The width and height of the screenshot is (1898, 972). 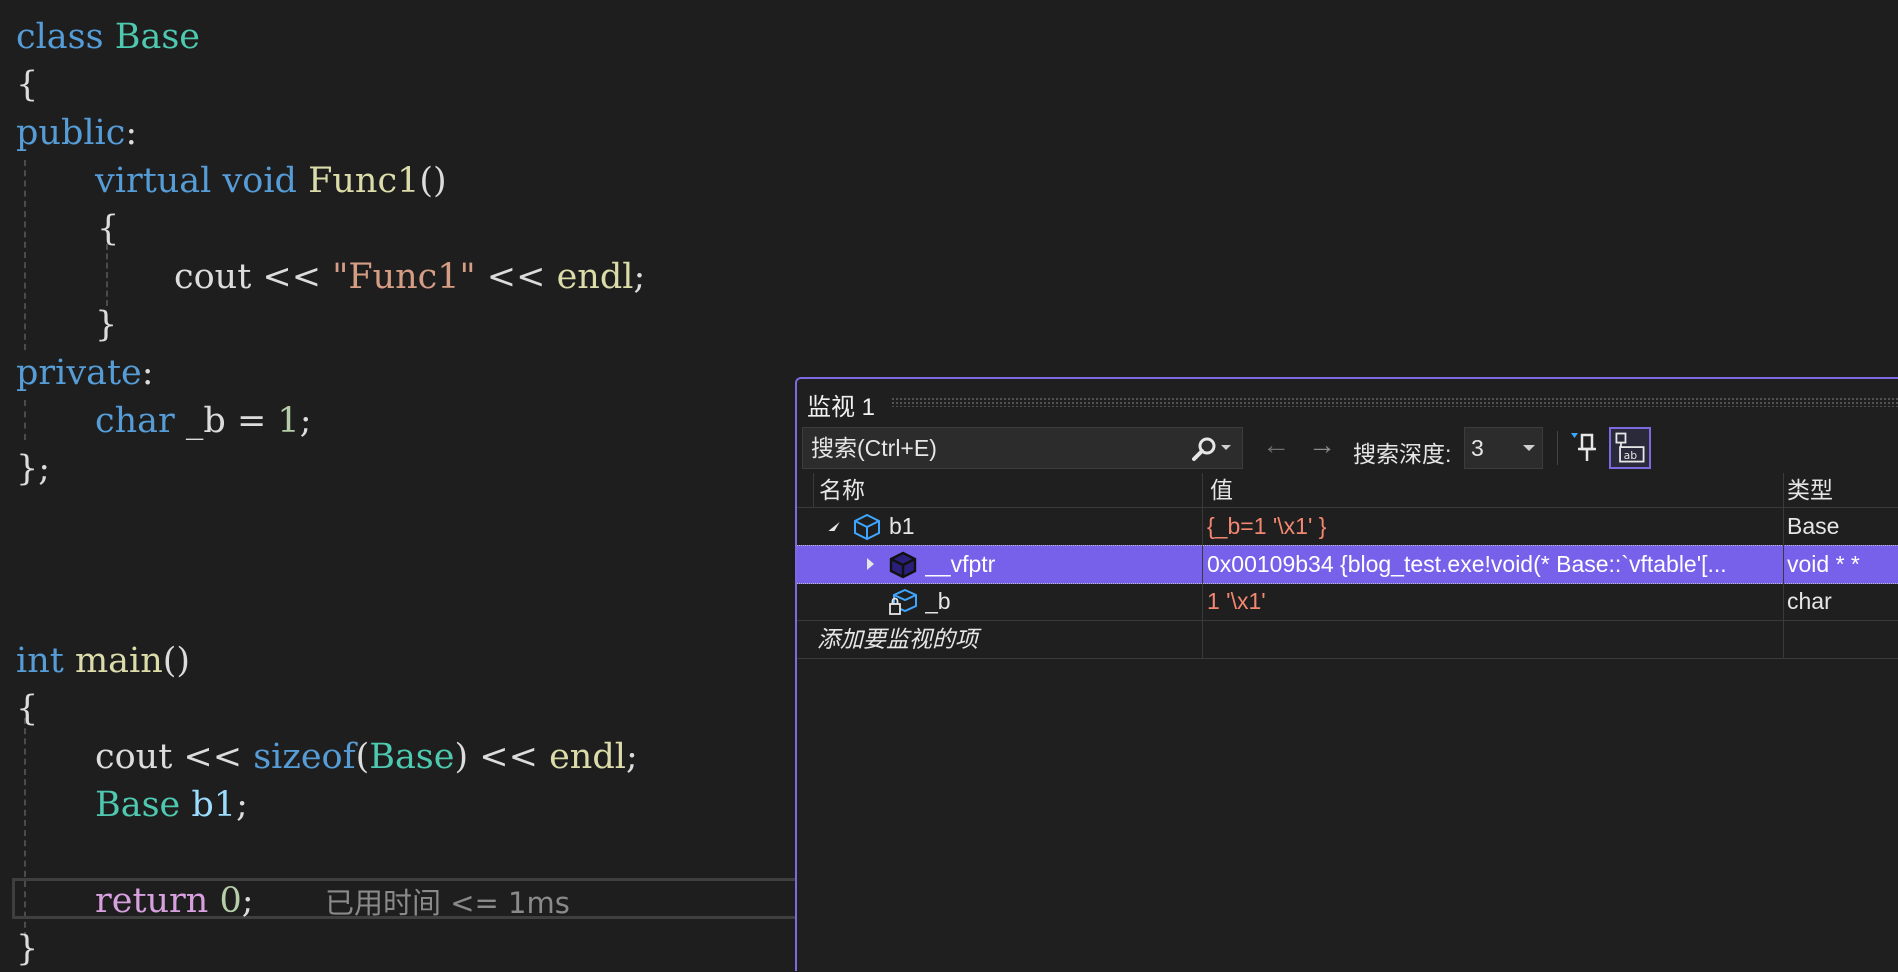 What do you see at coordinates (938, 601) in the screenshot?
I see `row-name: _b` at bounding box center [938, 601].